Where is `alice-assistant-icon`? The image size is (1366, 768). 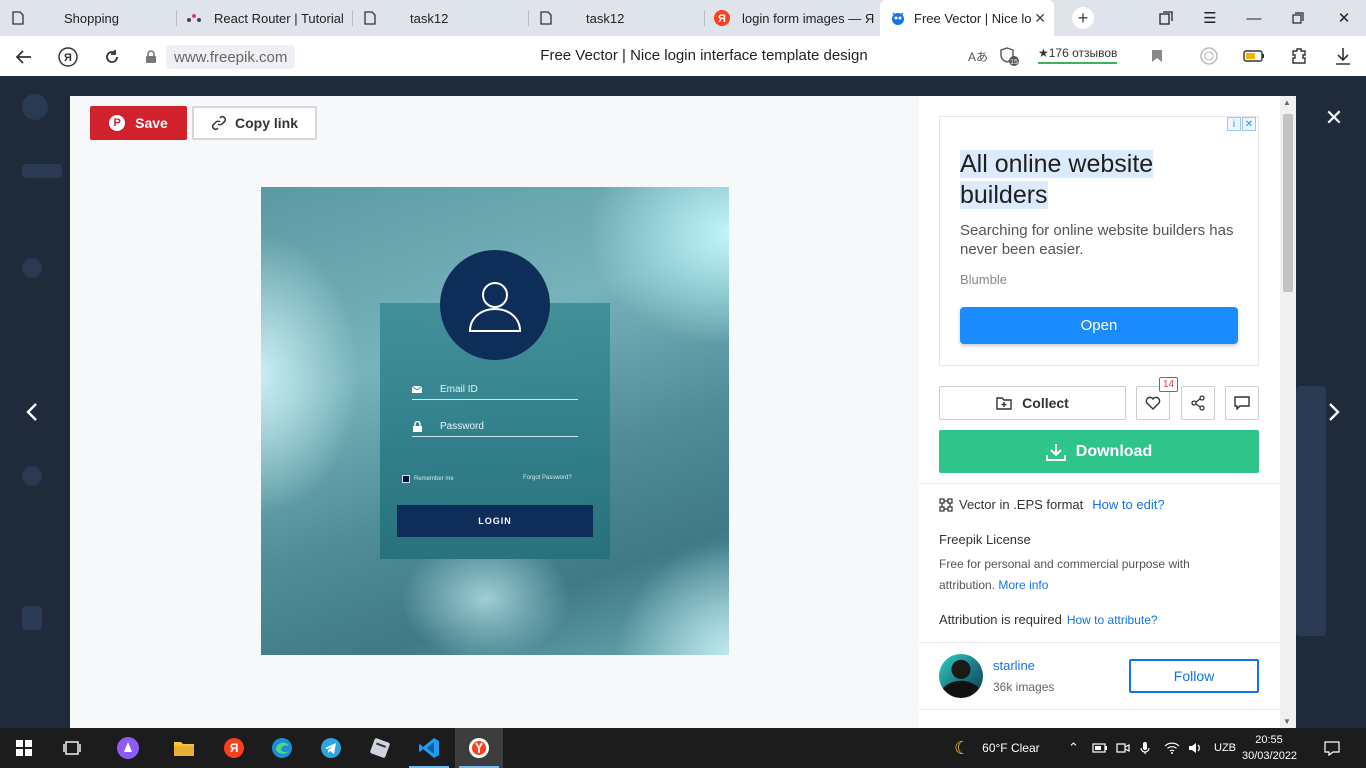 alice-assistant-icon is located at coordinates (128, 748).